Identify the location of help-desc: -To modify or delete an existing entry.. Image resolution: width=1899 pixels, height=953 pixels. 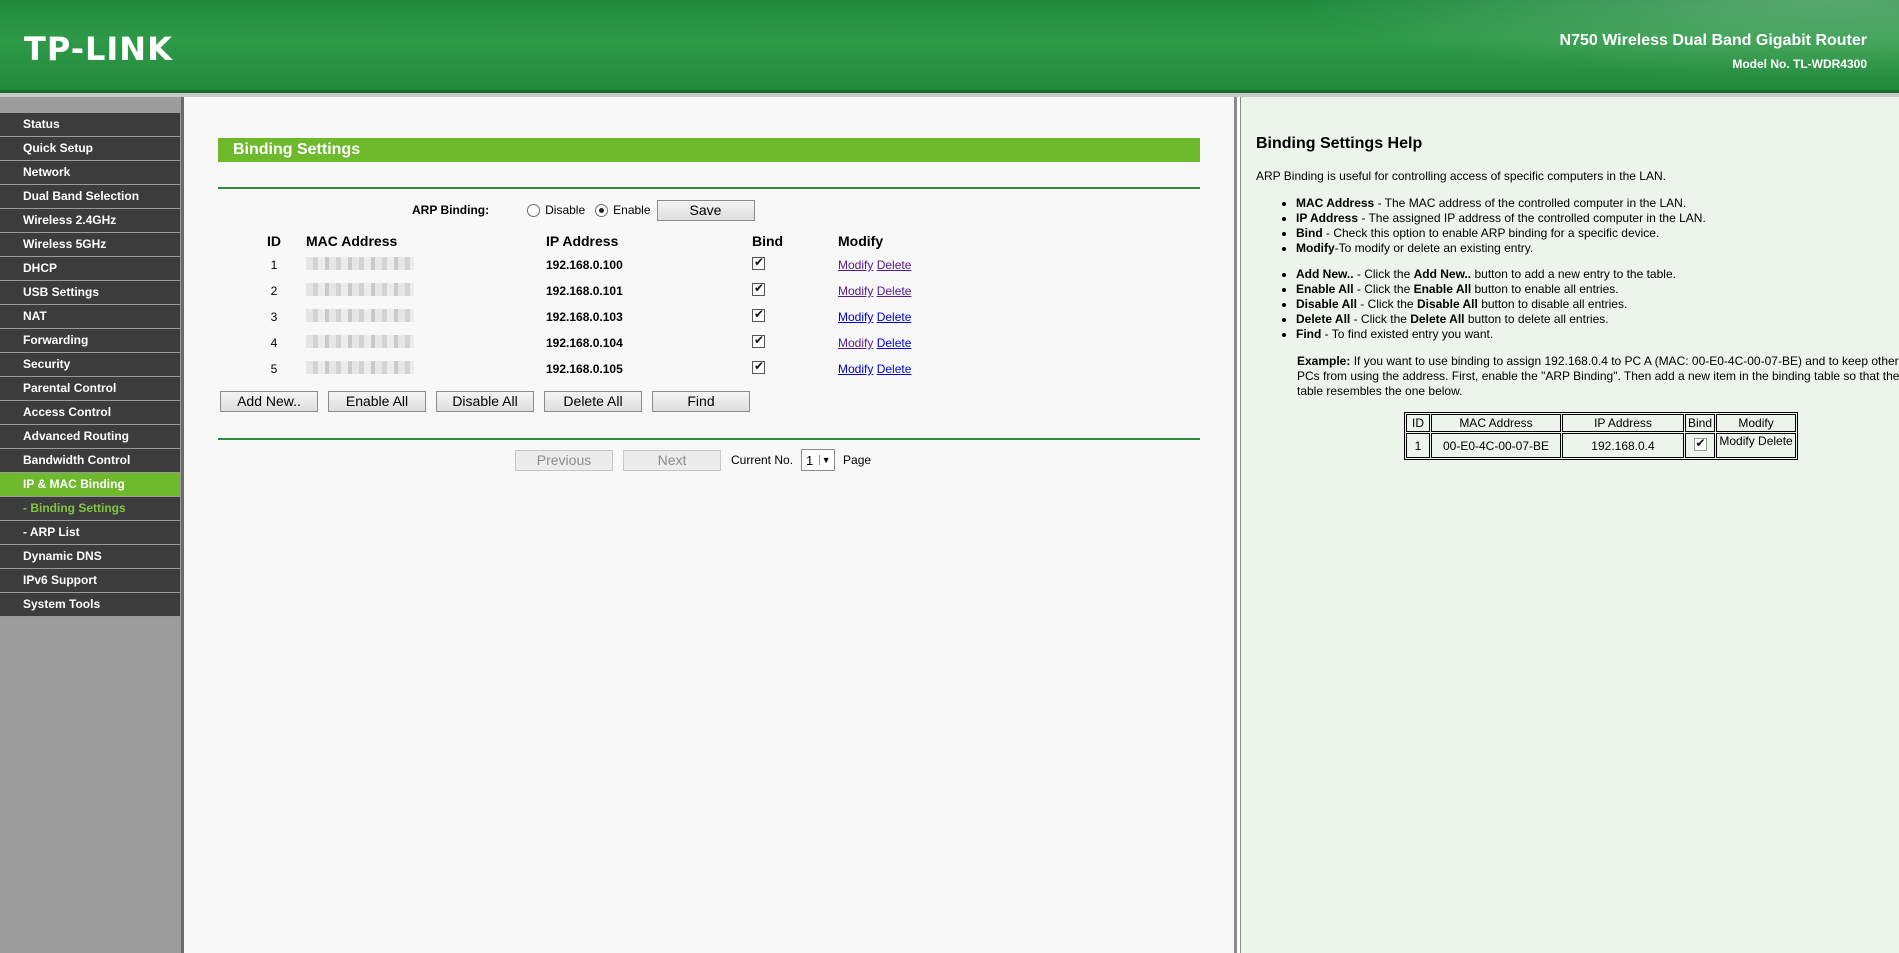
(1434, 248).